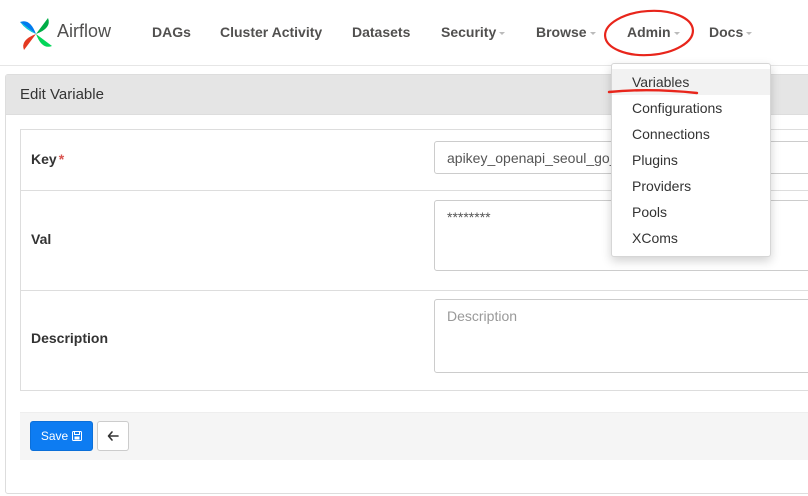 This screenshot has height=496, width=808. I want to click on nav-docs: Docs, so click(731, 32).